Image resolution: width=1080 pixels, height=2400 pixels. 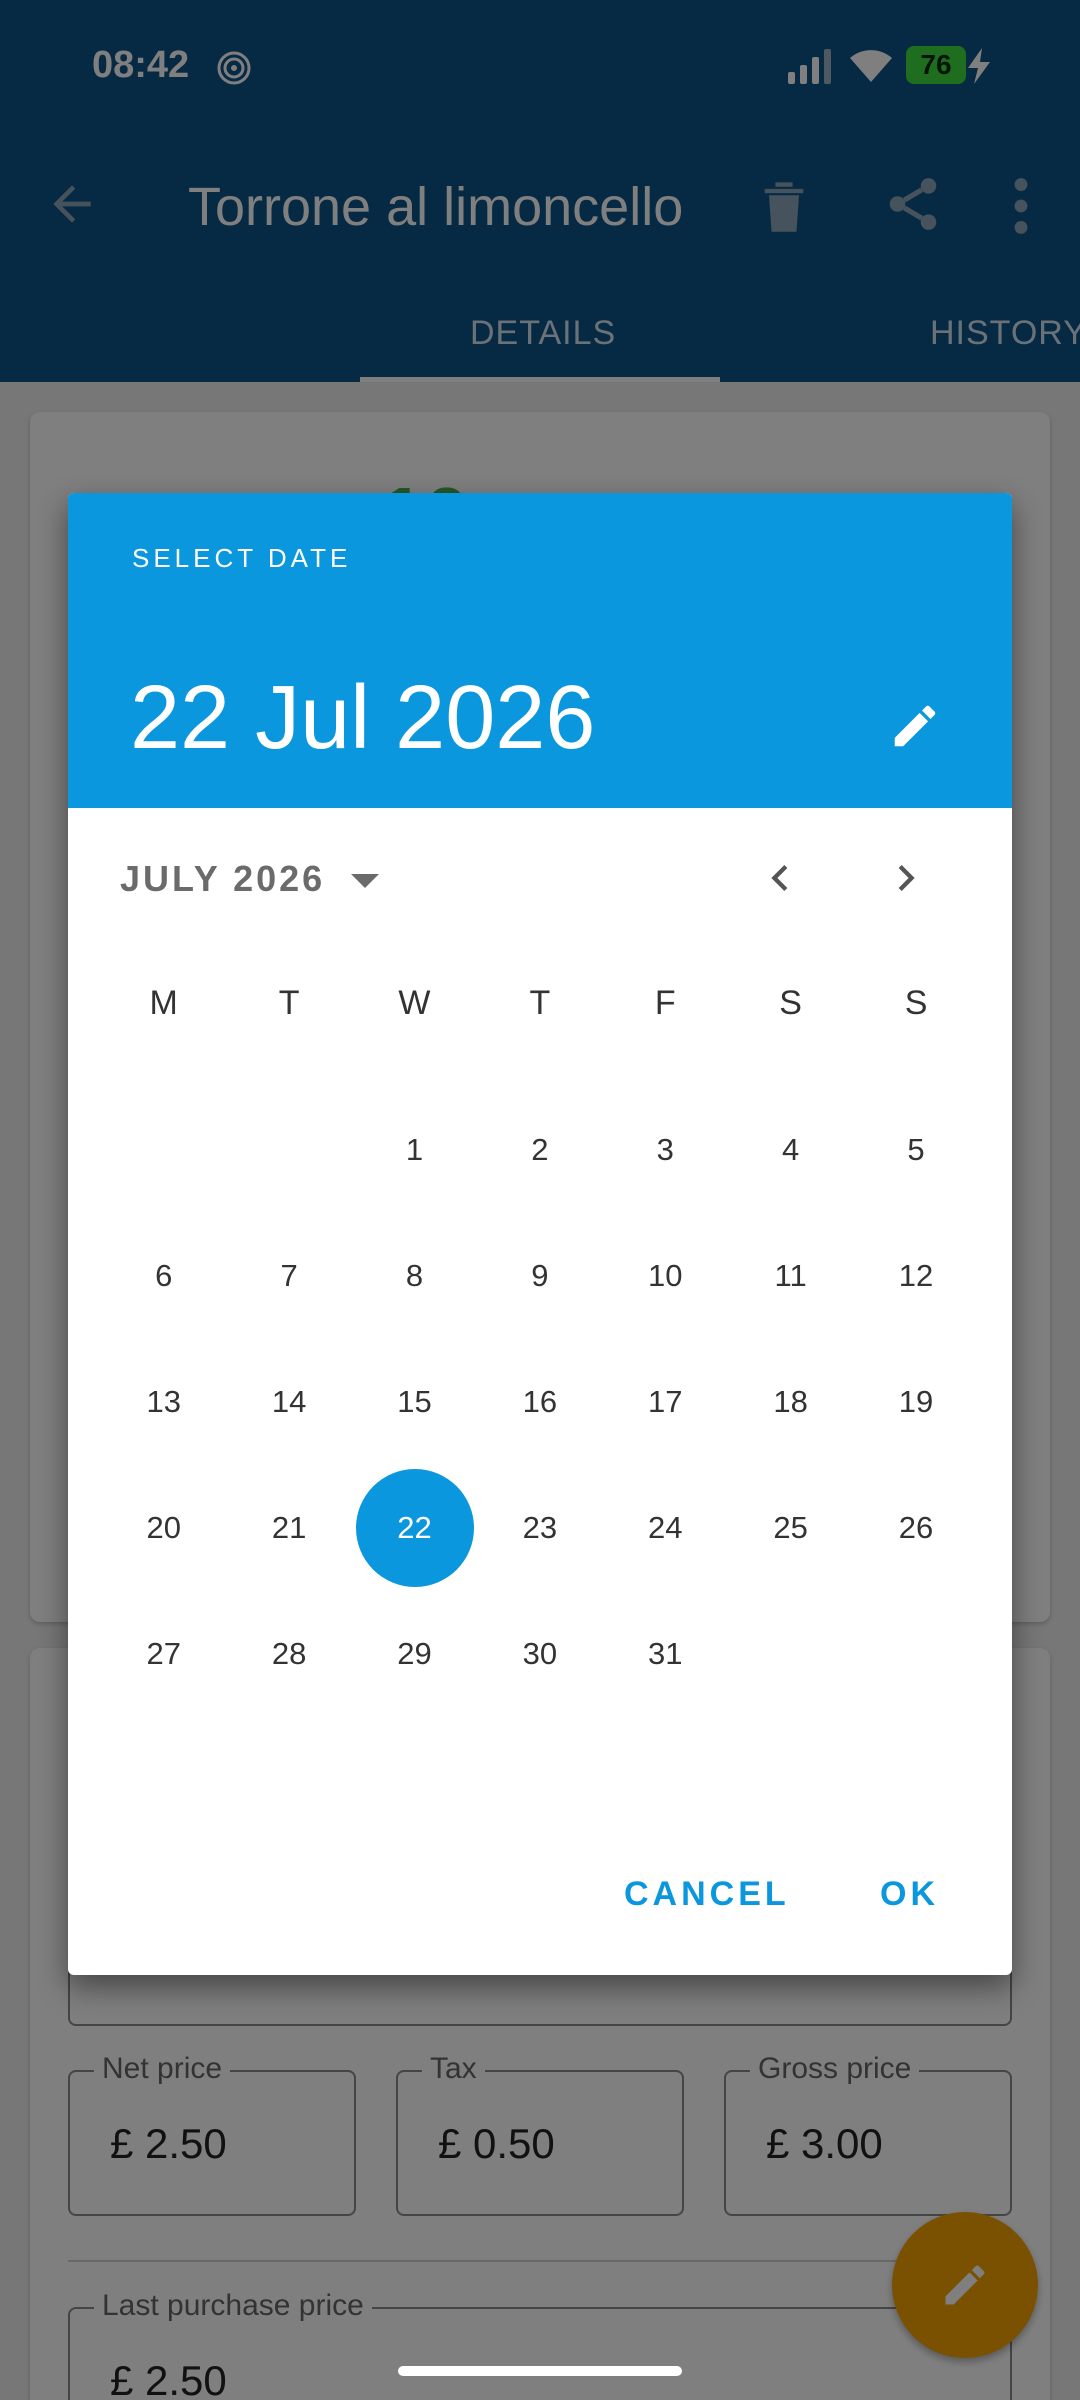 I want to click on calendar-day: 31, so click(x=665, y=1654).